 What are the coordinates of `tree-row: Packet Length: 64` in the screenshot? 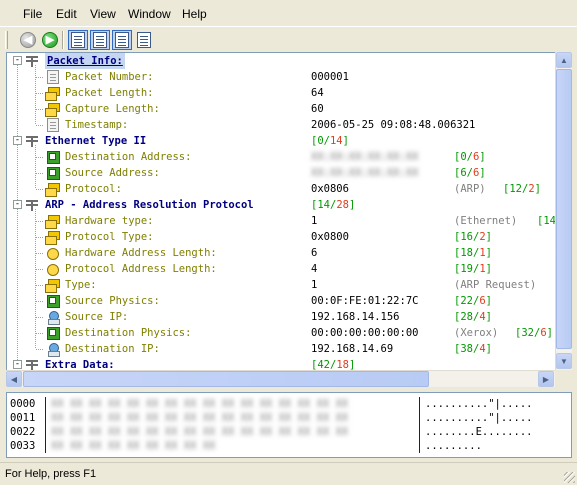 It's located at (277, 93).